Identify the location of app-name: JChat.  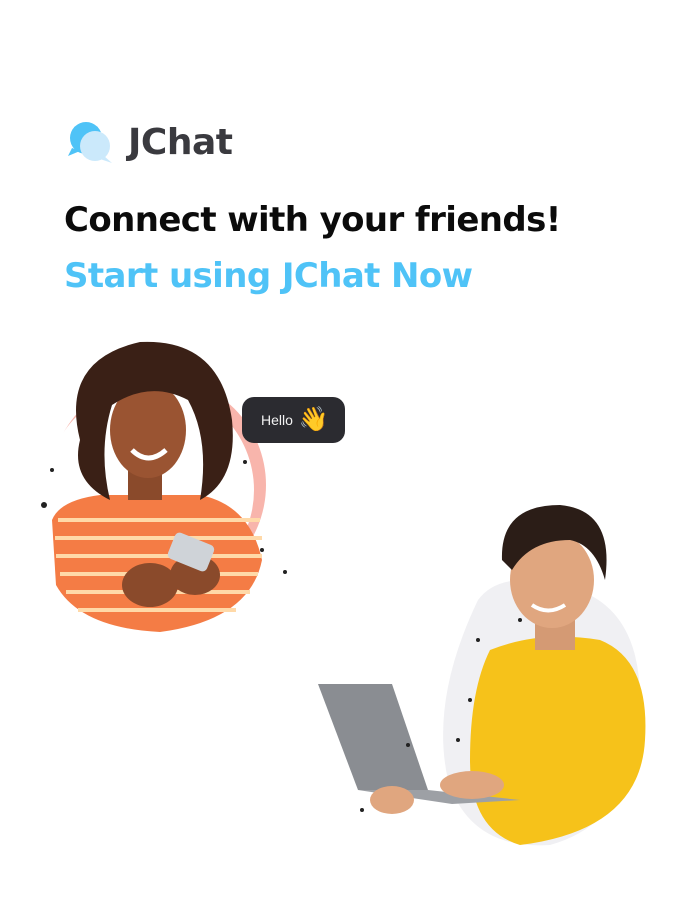
(180, 142).